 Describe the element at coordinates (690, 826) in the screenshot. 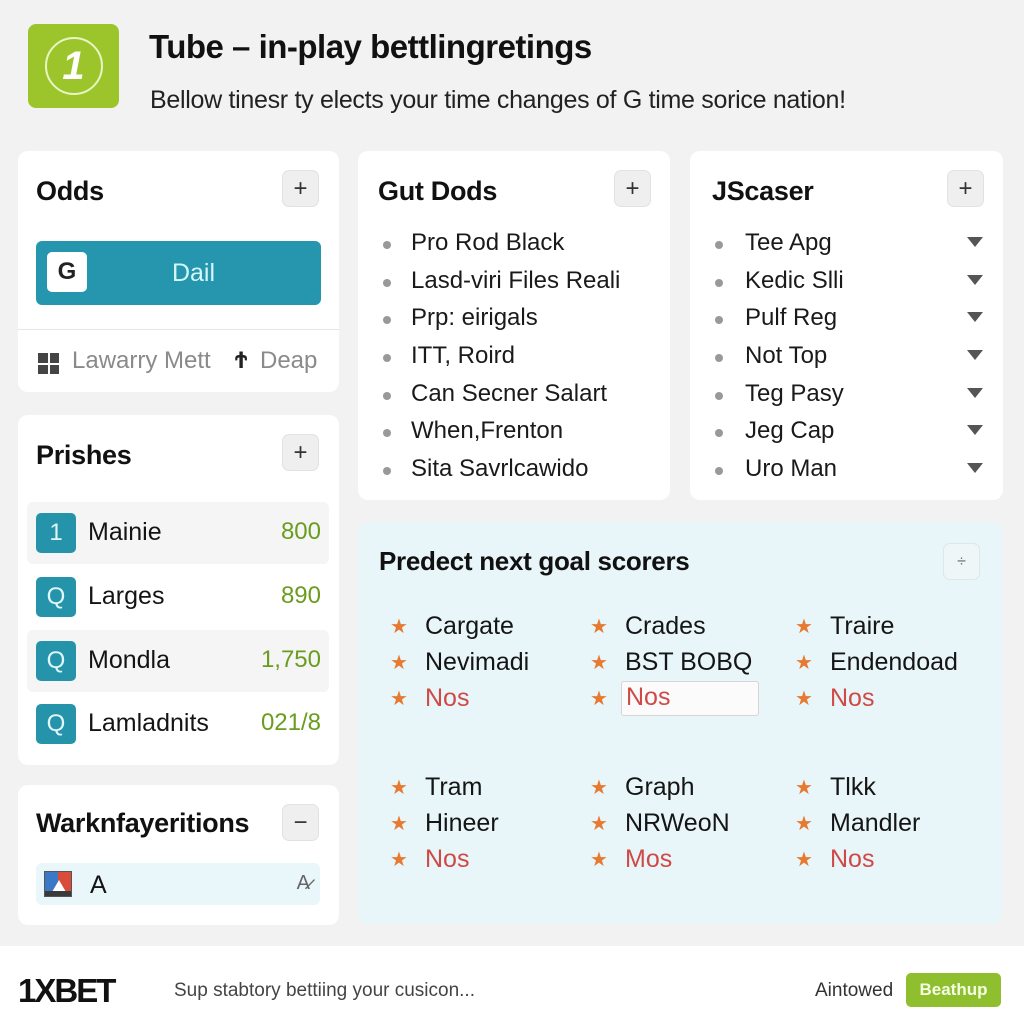

I see `scorer-option: ★ NRWeoN` at that location.